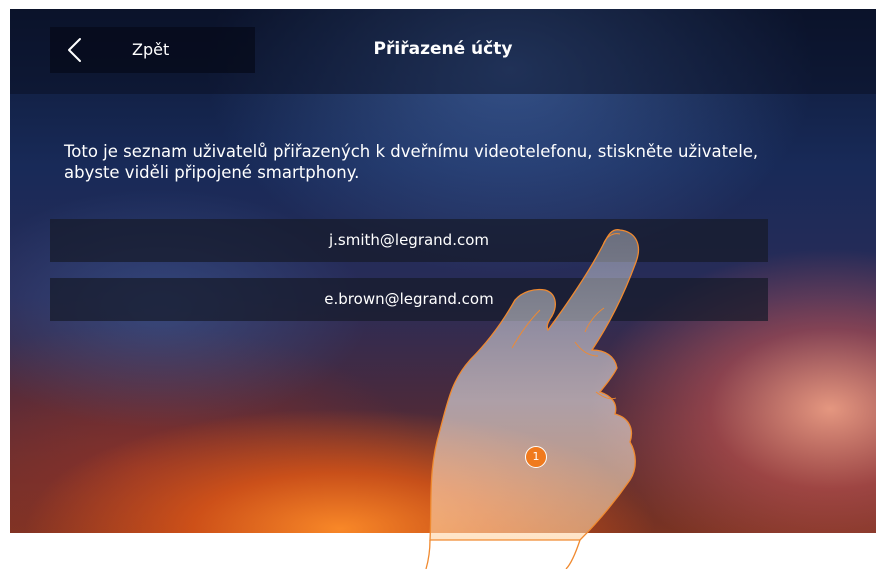 This screenshot has height=569, width=883. What do you see at coordinates (536, 457) in the screenshot?
I see `step-badge: 1` at bounding box center [536, 457].